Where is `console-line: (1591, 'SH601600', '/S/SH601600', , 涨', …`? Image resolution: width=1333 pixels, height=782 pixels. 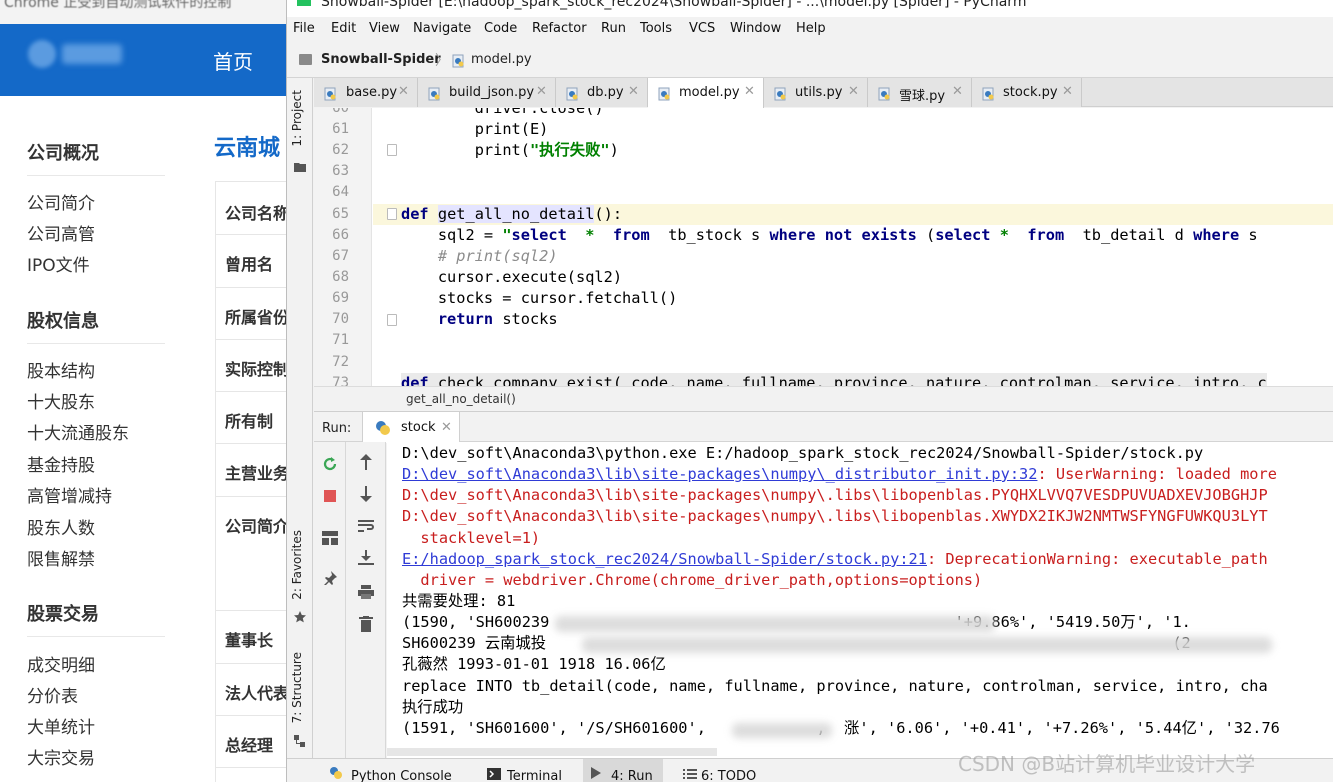
console-line: (1591, 'SH601600', '/S/SH601600', , 涨', … is located at coordinates (841, 728).